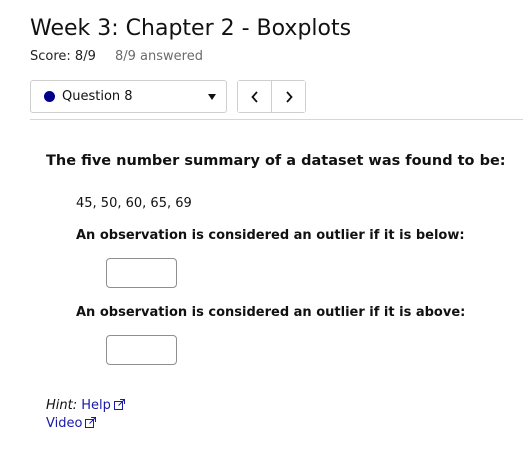  Describe the element at coordinates (97, 96) in the screenshot. I see `question-select-label: Question 8` at that location.